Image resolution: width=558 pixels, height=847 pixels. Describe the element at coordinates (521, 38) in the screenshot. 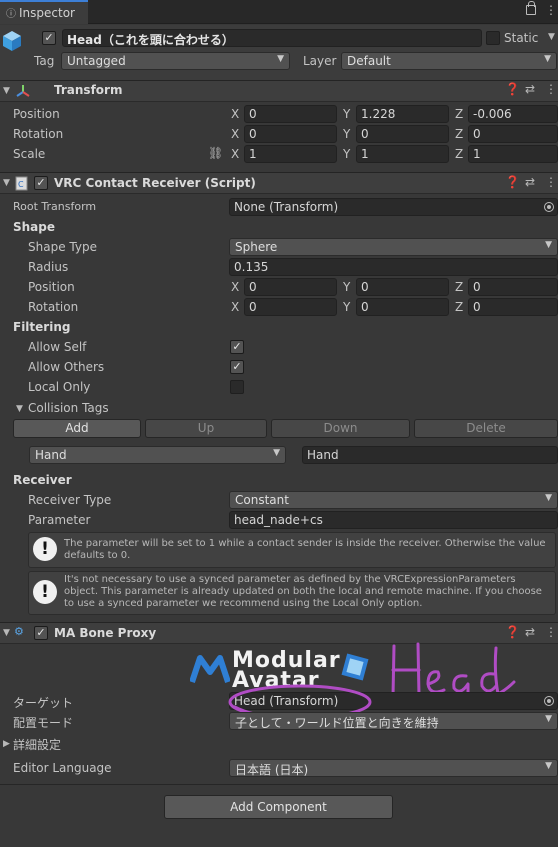

I see `static-label: Static` at that location.